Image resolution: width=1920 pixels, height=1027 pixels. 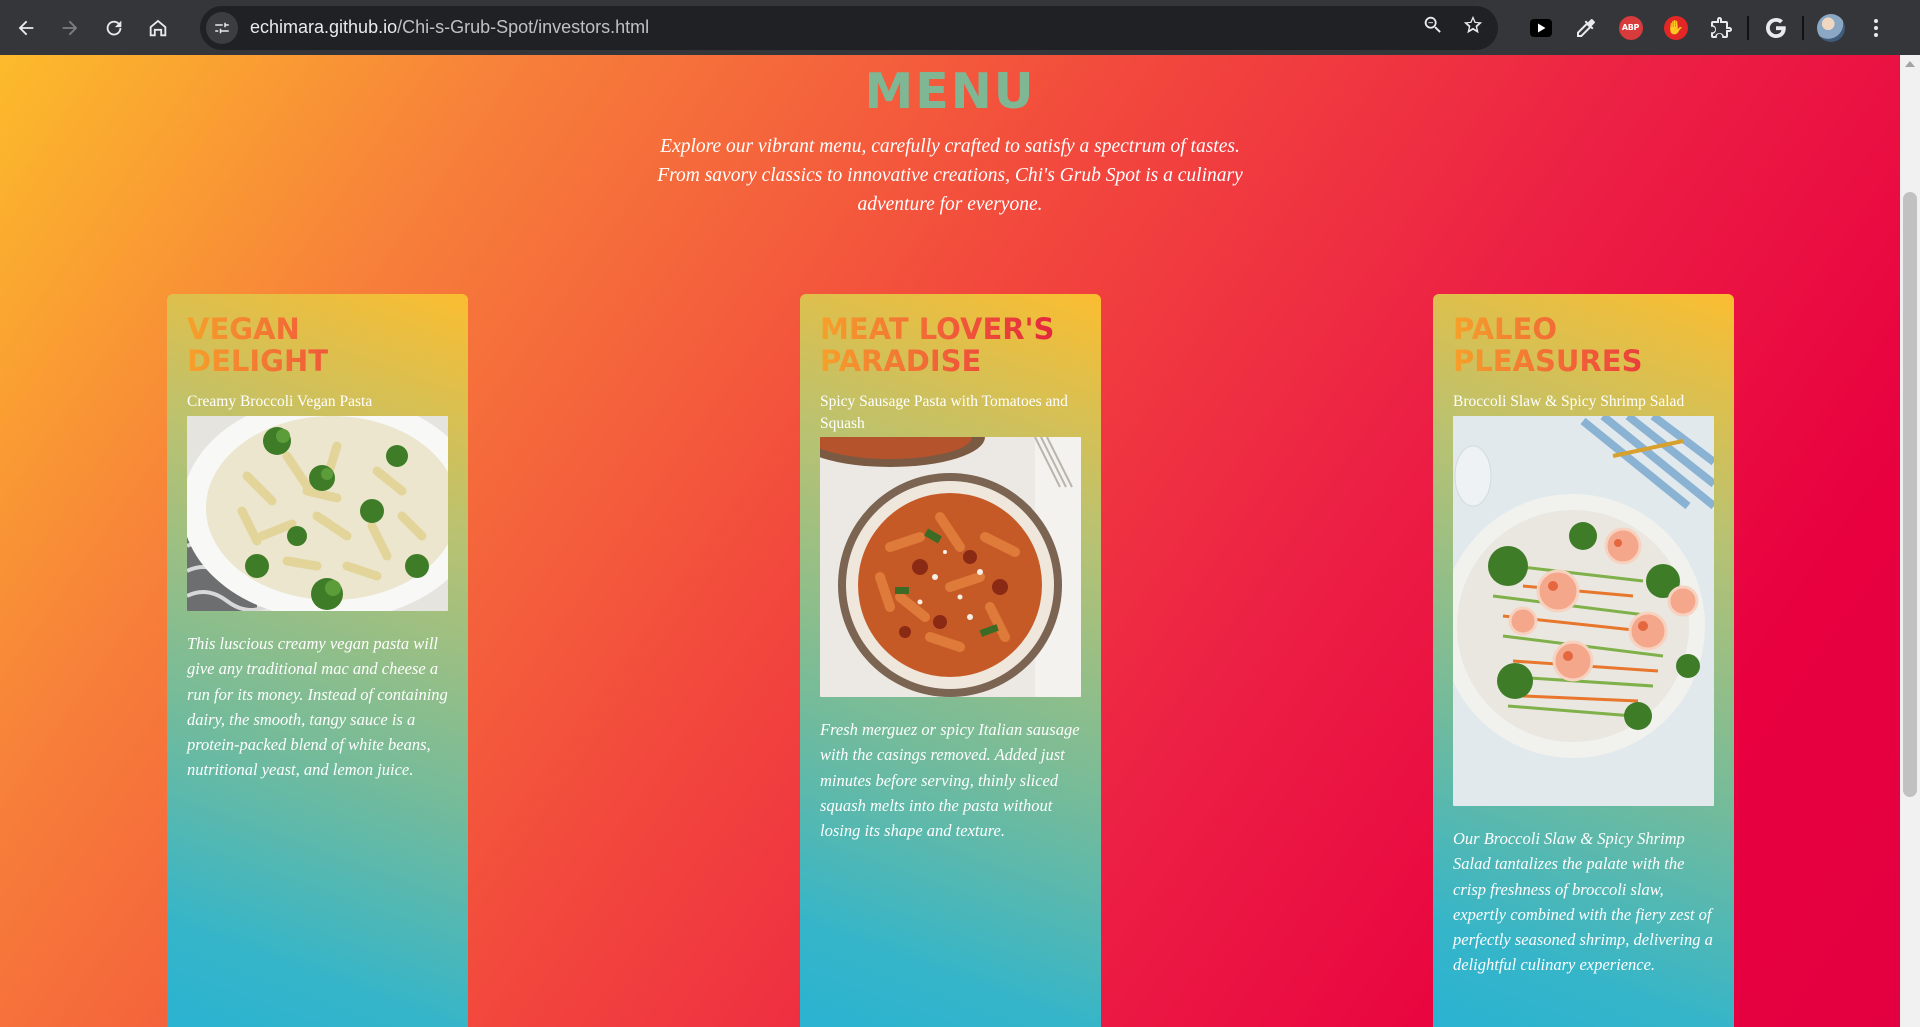 I want to click on puzzle-icon, so click(x=1720, y=28).